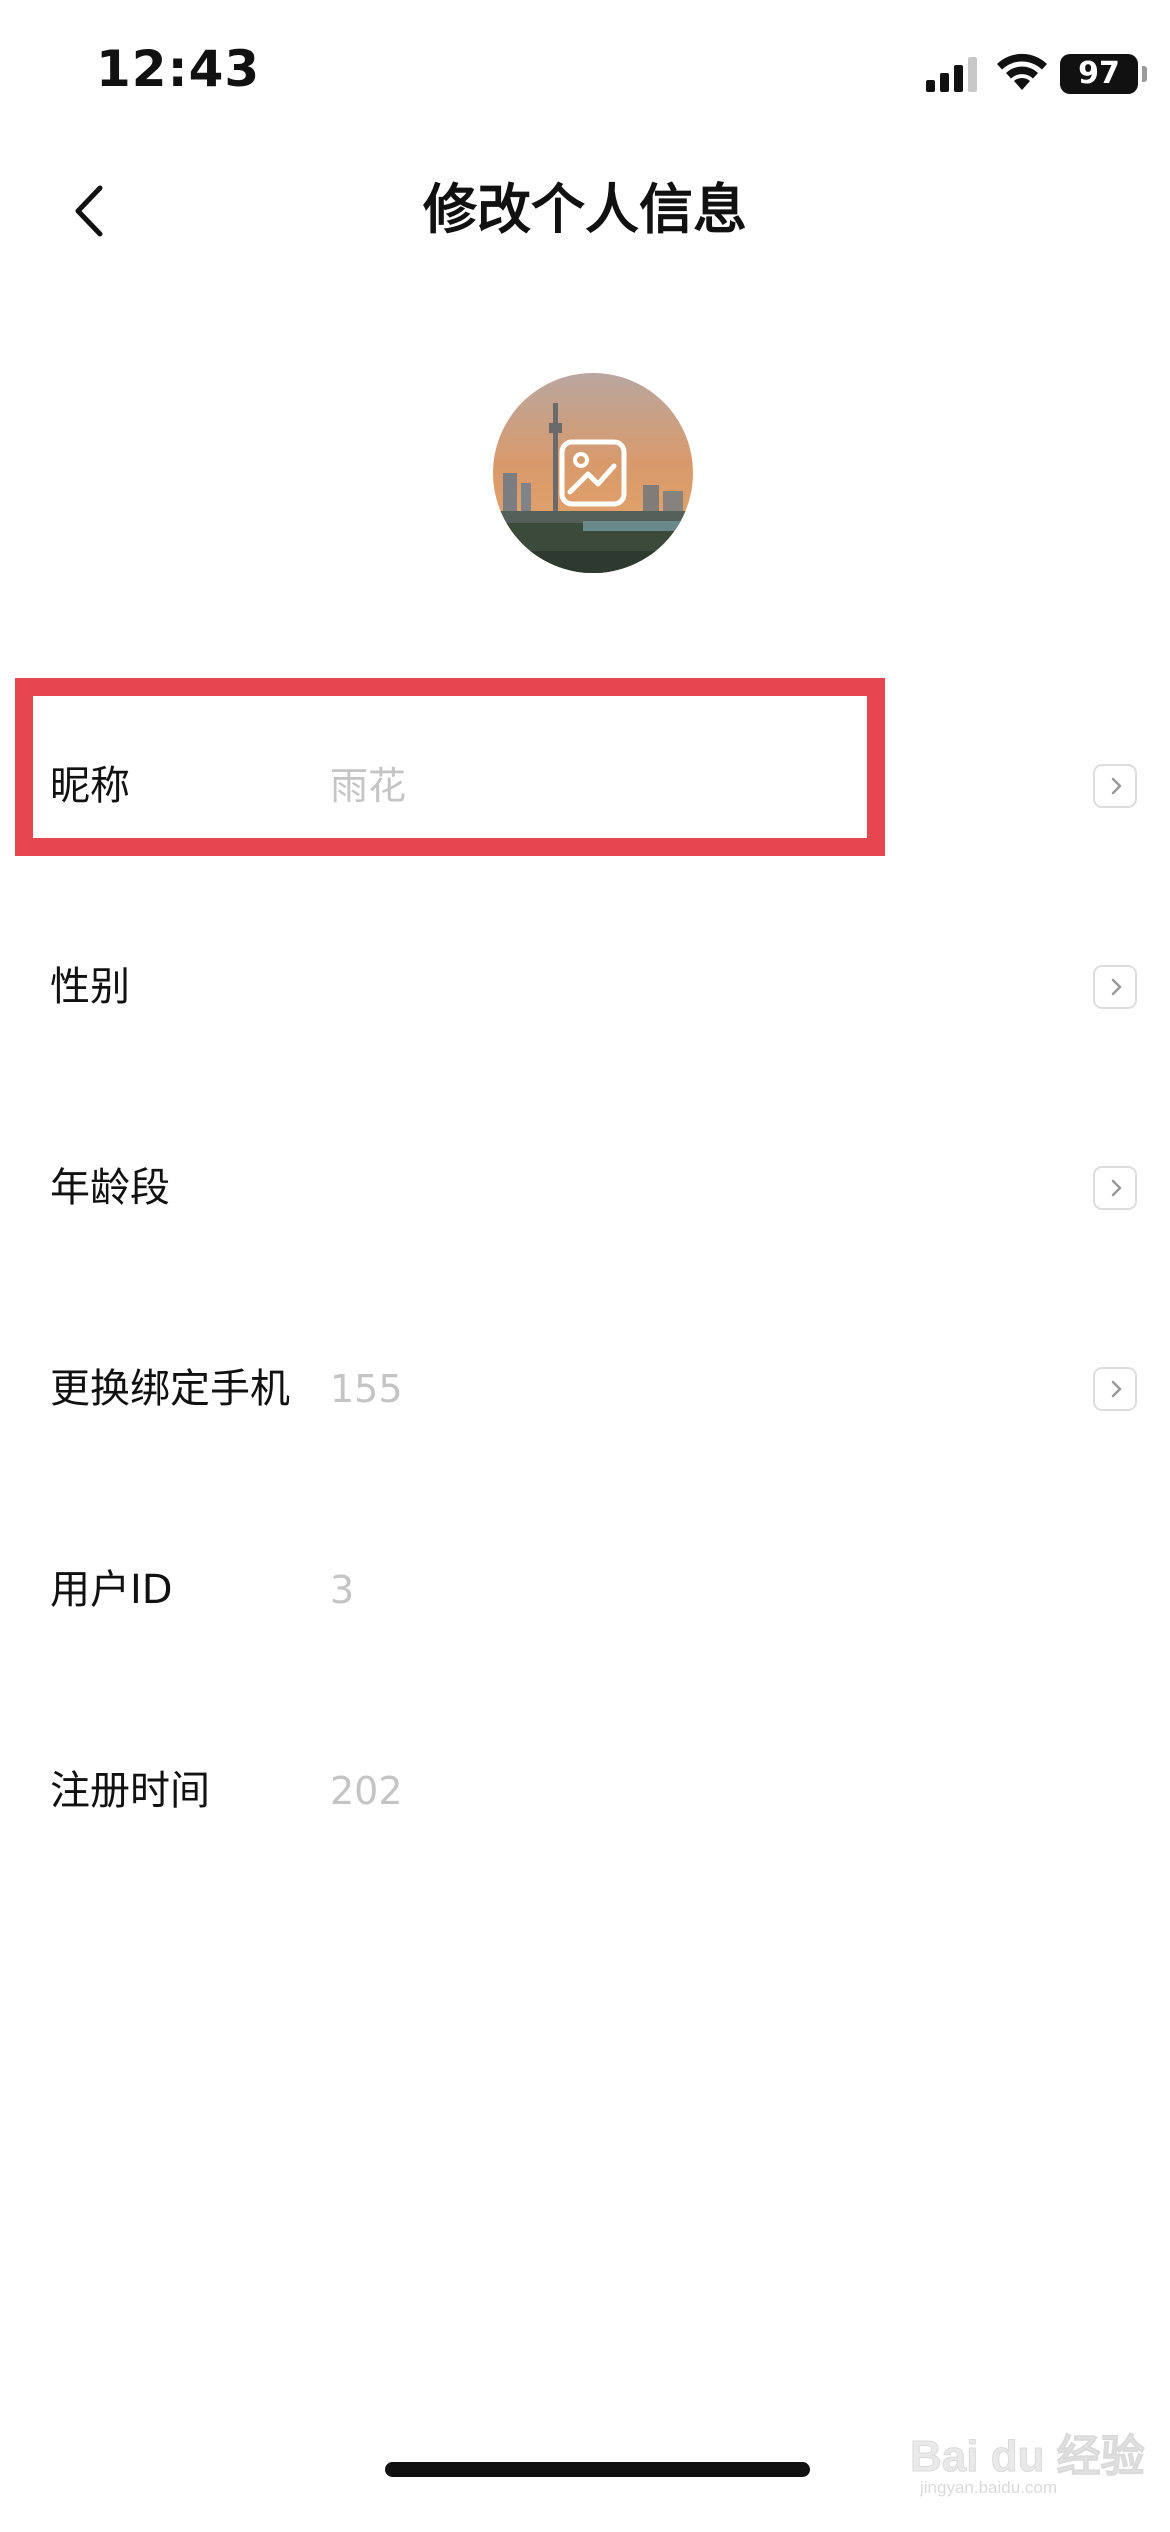 The width and height of the screenshot is (1170, 2532). I want to click on row-value: 3, so click(342, 1590).